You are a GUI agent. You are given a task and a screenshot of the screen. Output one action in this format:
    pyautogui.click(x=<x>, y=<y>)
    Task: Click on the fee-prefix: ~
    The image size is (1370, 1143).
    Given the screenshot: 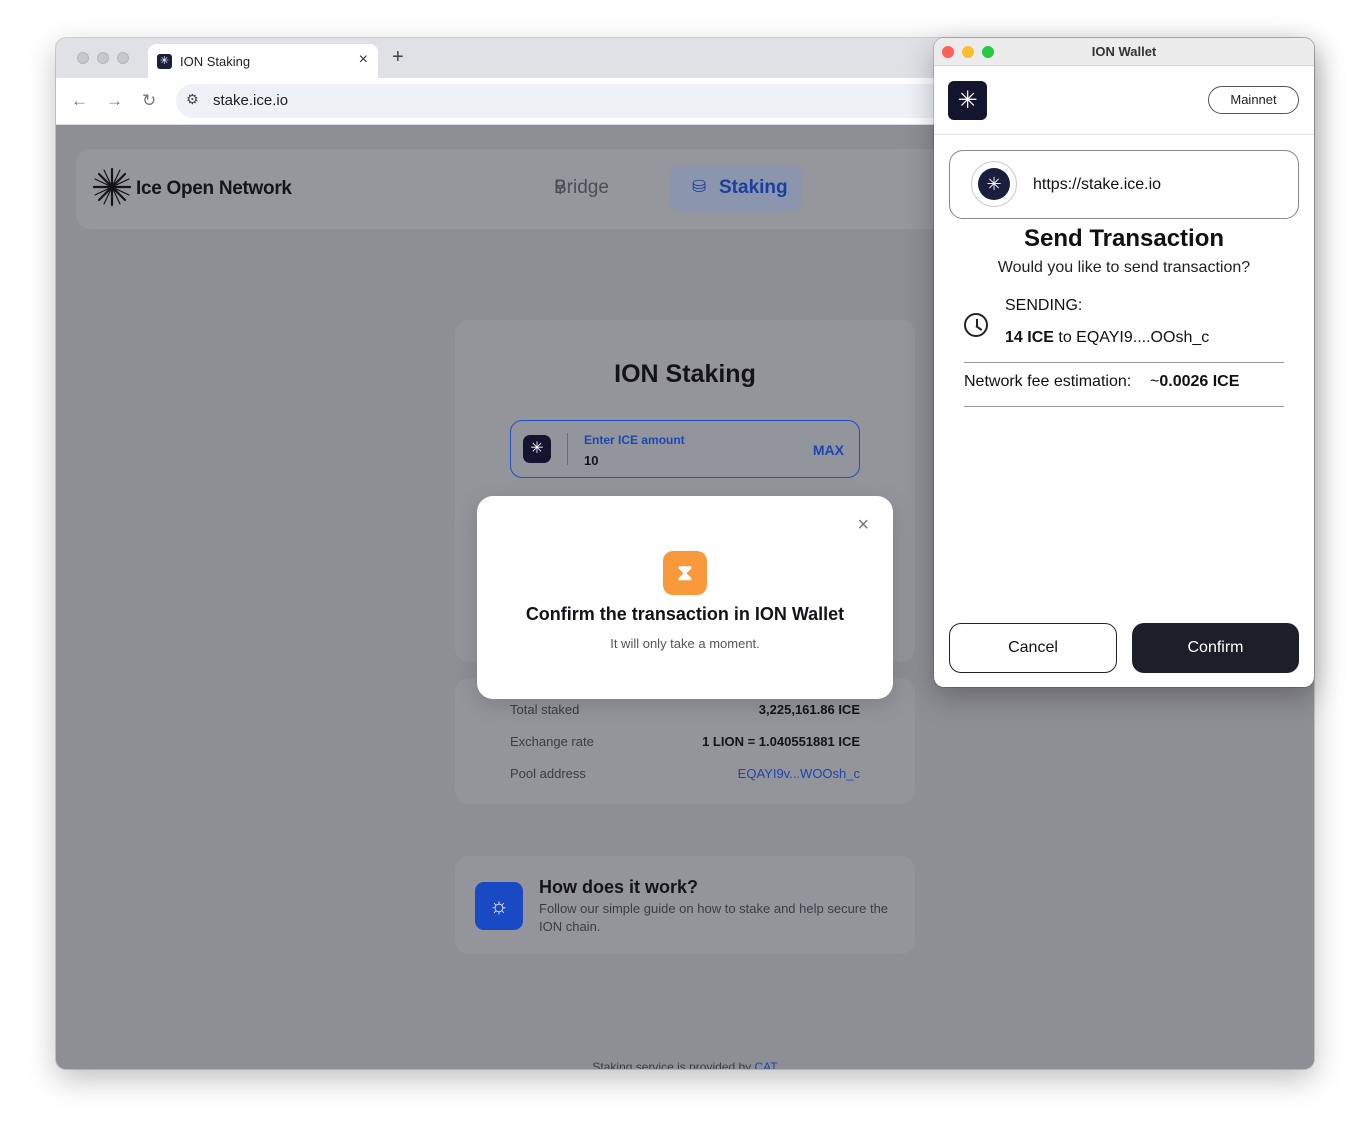 What is the action you would take?
    pyautogui.click(x=1155, y=381)
    